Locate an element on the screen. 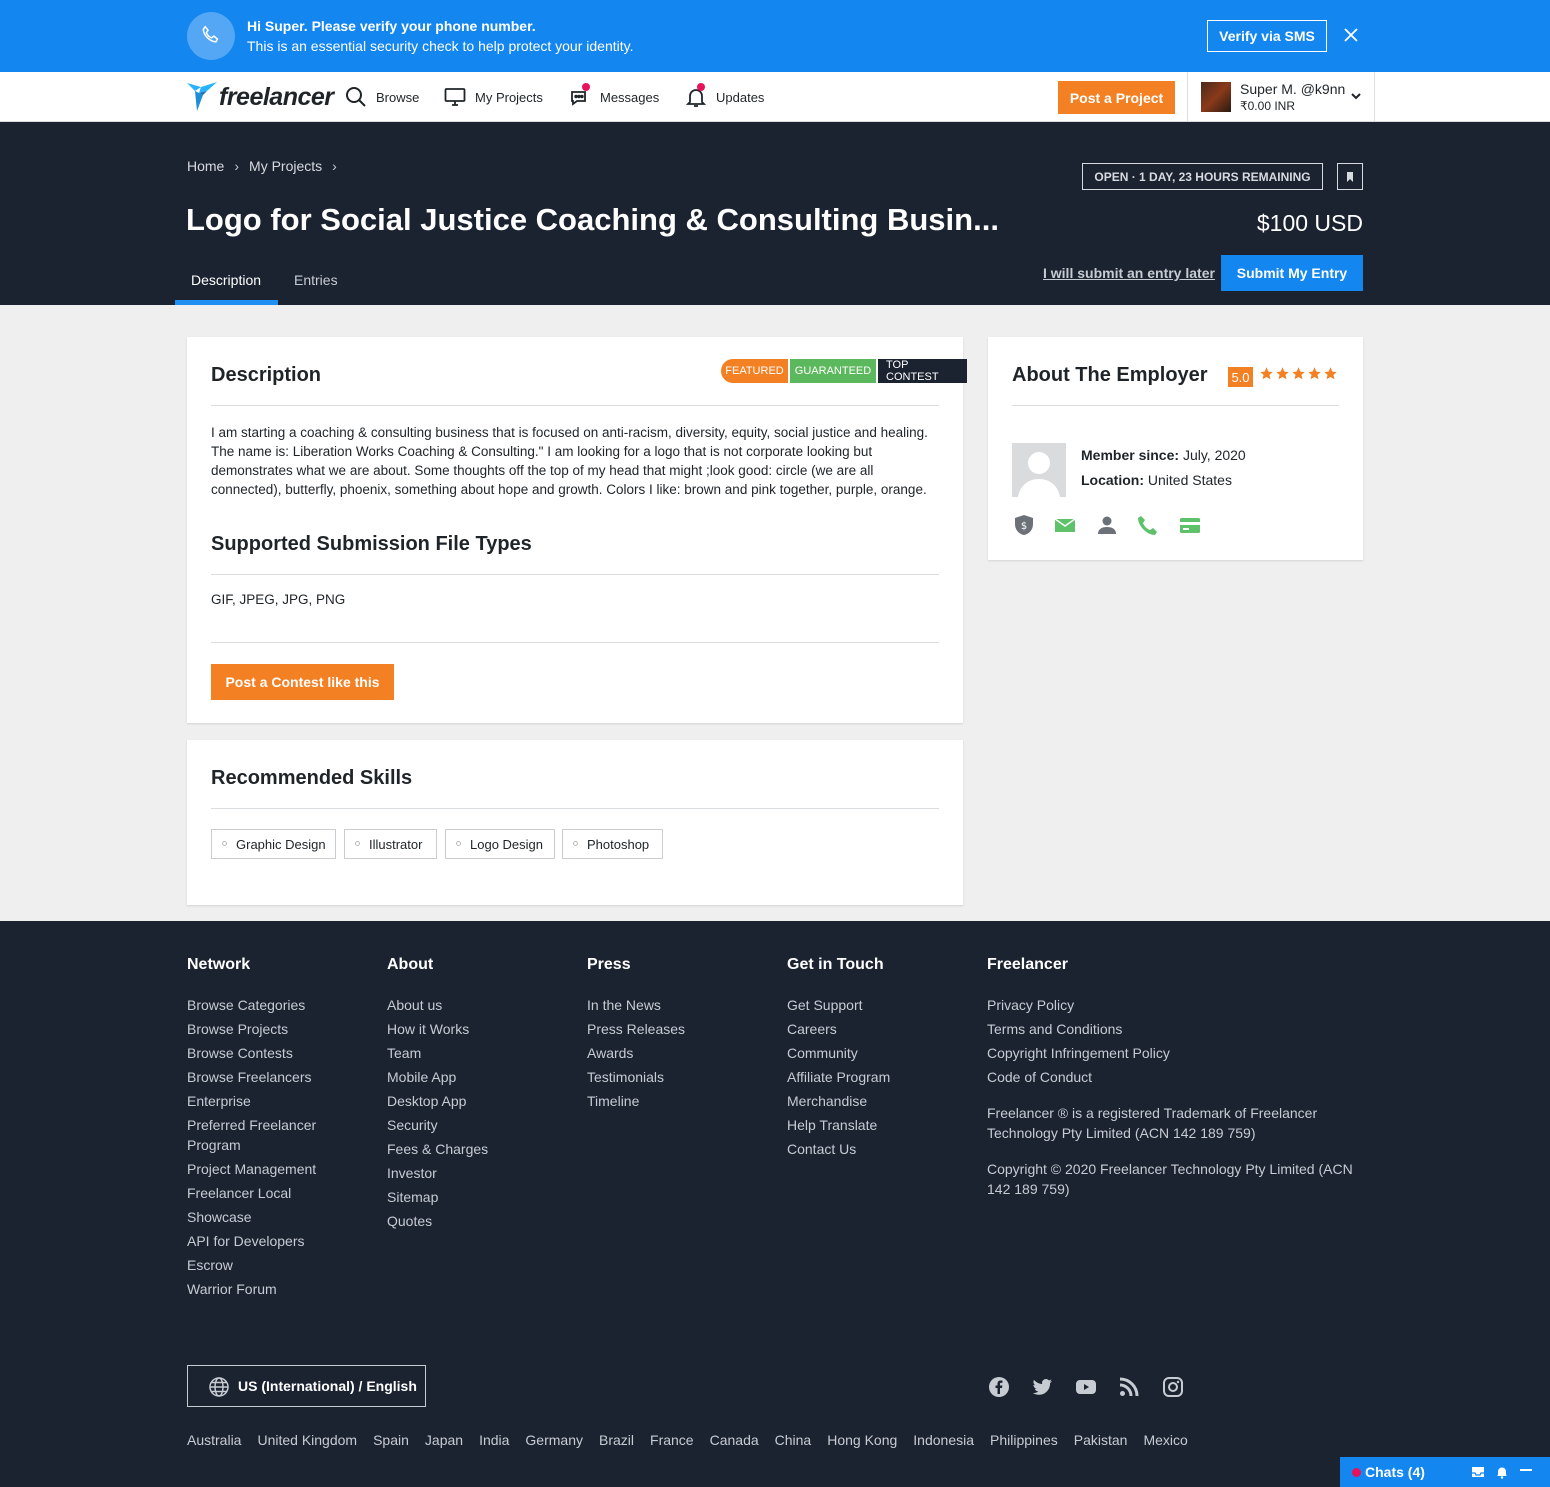 This screenshot has height=1487, width=1550. tab-entries: Entries is located at coordinates (316, 280).